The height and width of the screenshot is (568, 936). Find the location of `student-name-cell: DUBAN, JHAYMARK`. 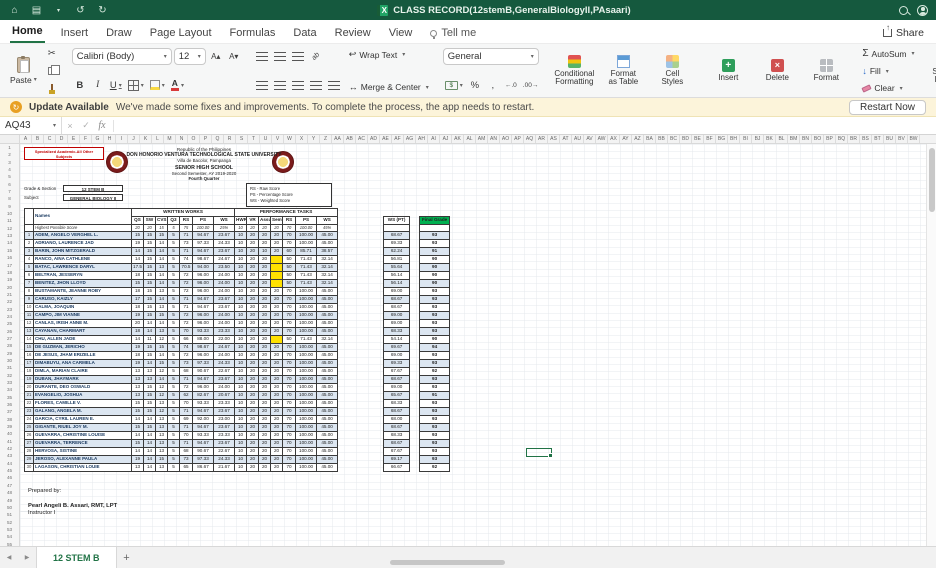

student-name-cell: DUBAN, JHAYMARK is located at coordinates (82, 379).